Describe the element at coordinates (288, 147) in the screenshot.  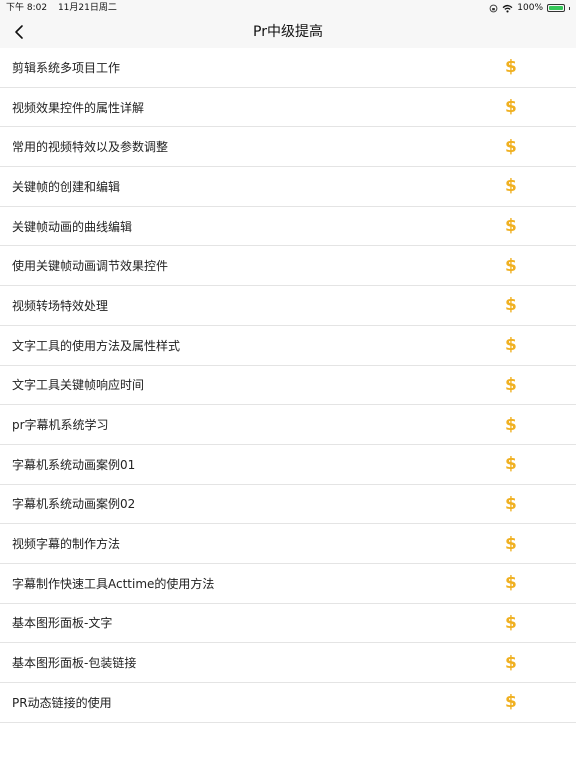
I see `list-item: 常用的视频特效以及参数调整 $` at that location.